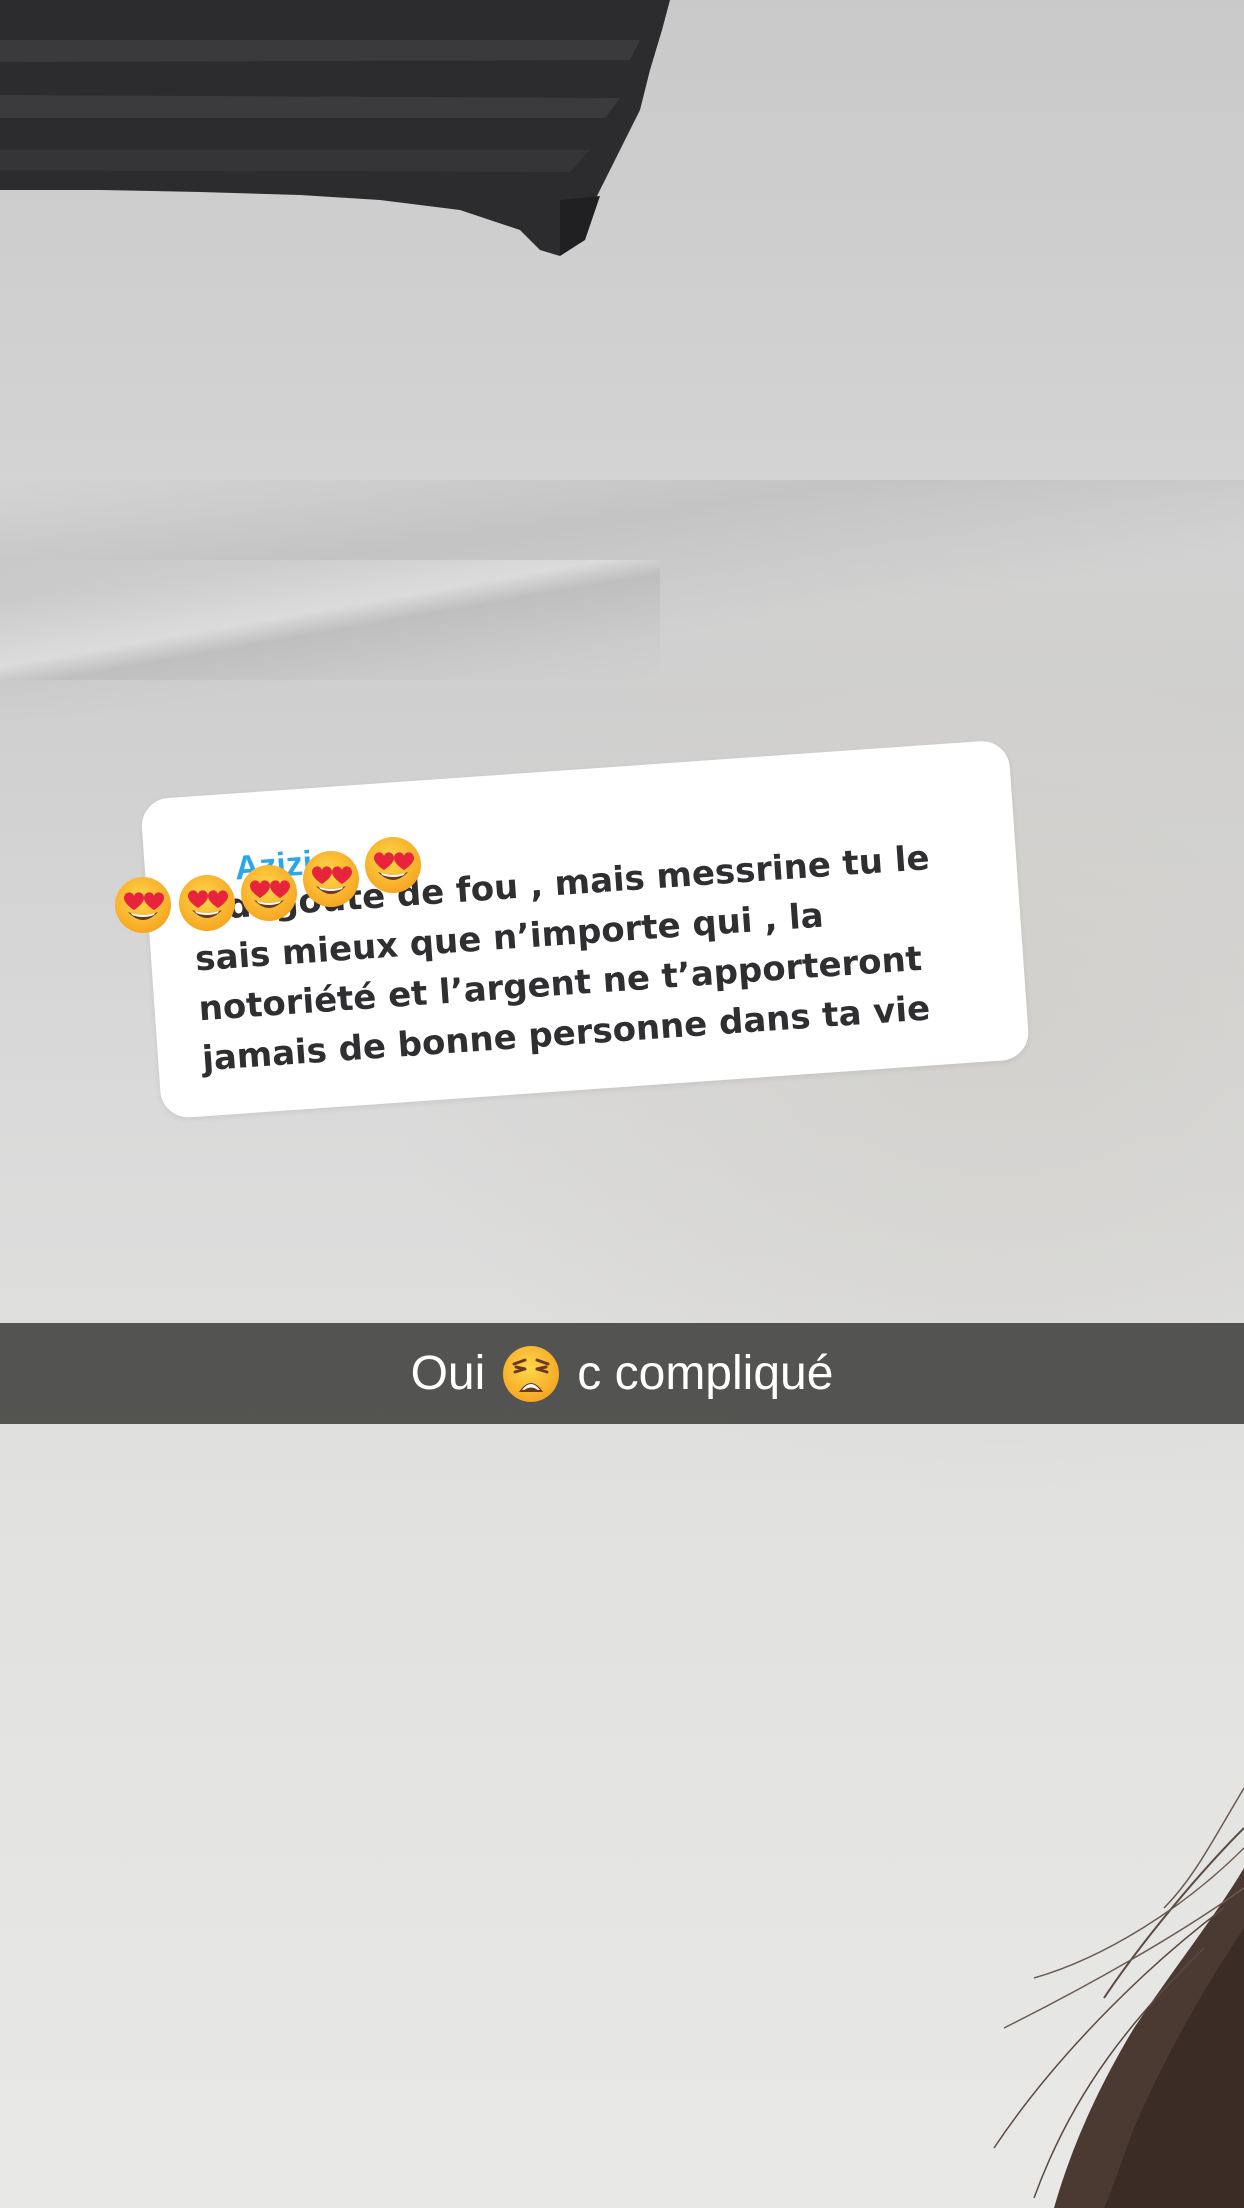  I want to click on caption-text-after: c compliqué, so click(705, 1373).